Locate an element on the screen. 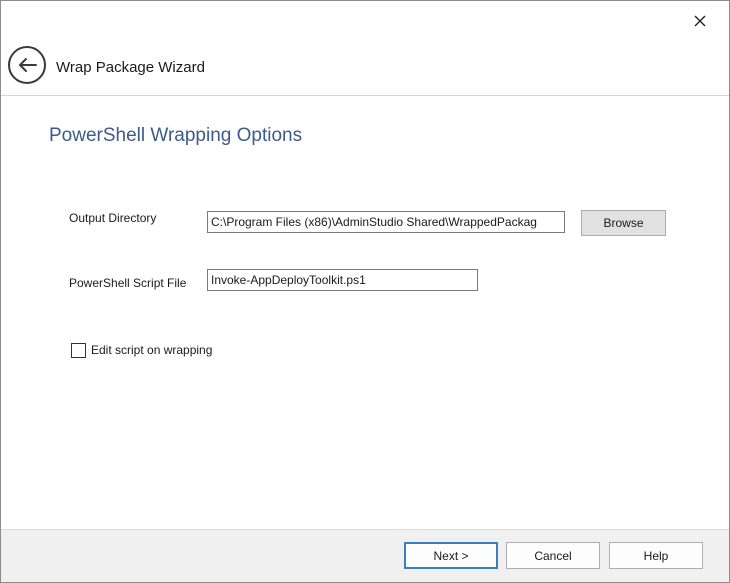 Image resolution: width=730 pixels, height=583 pixels. wizard-footer: Next > Cancel Help is located at coordinates (365, 555).